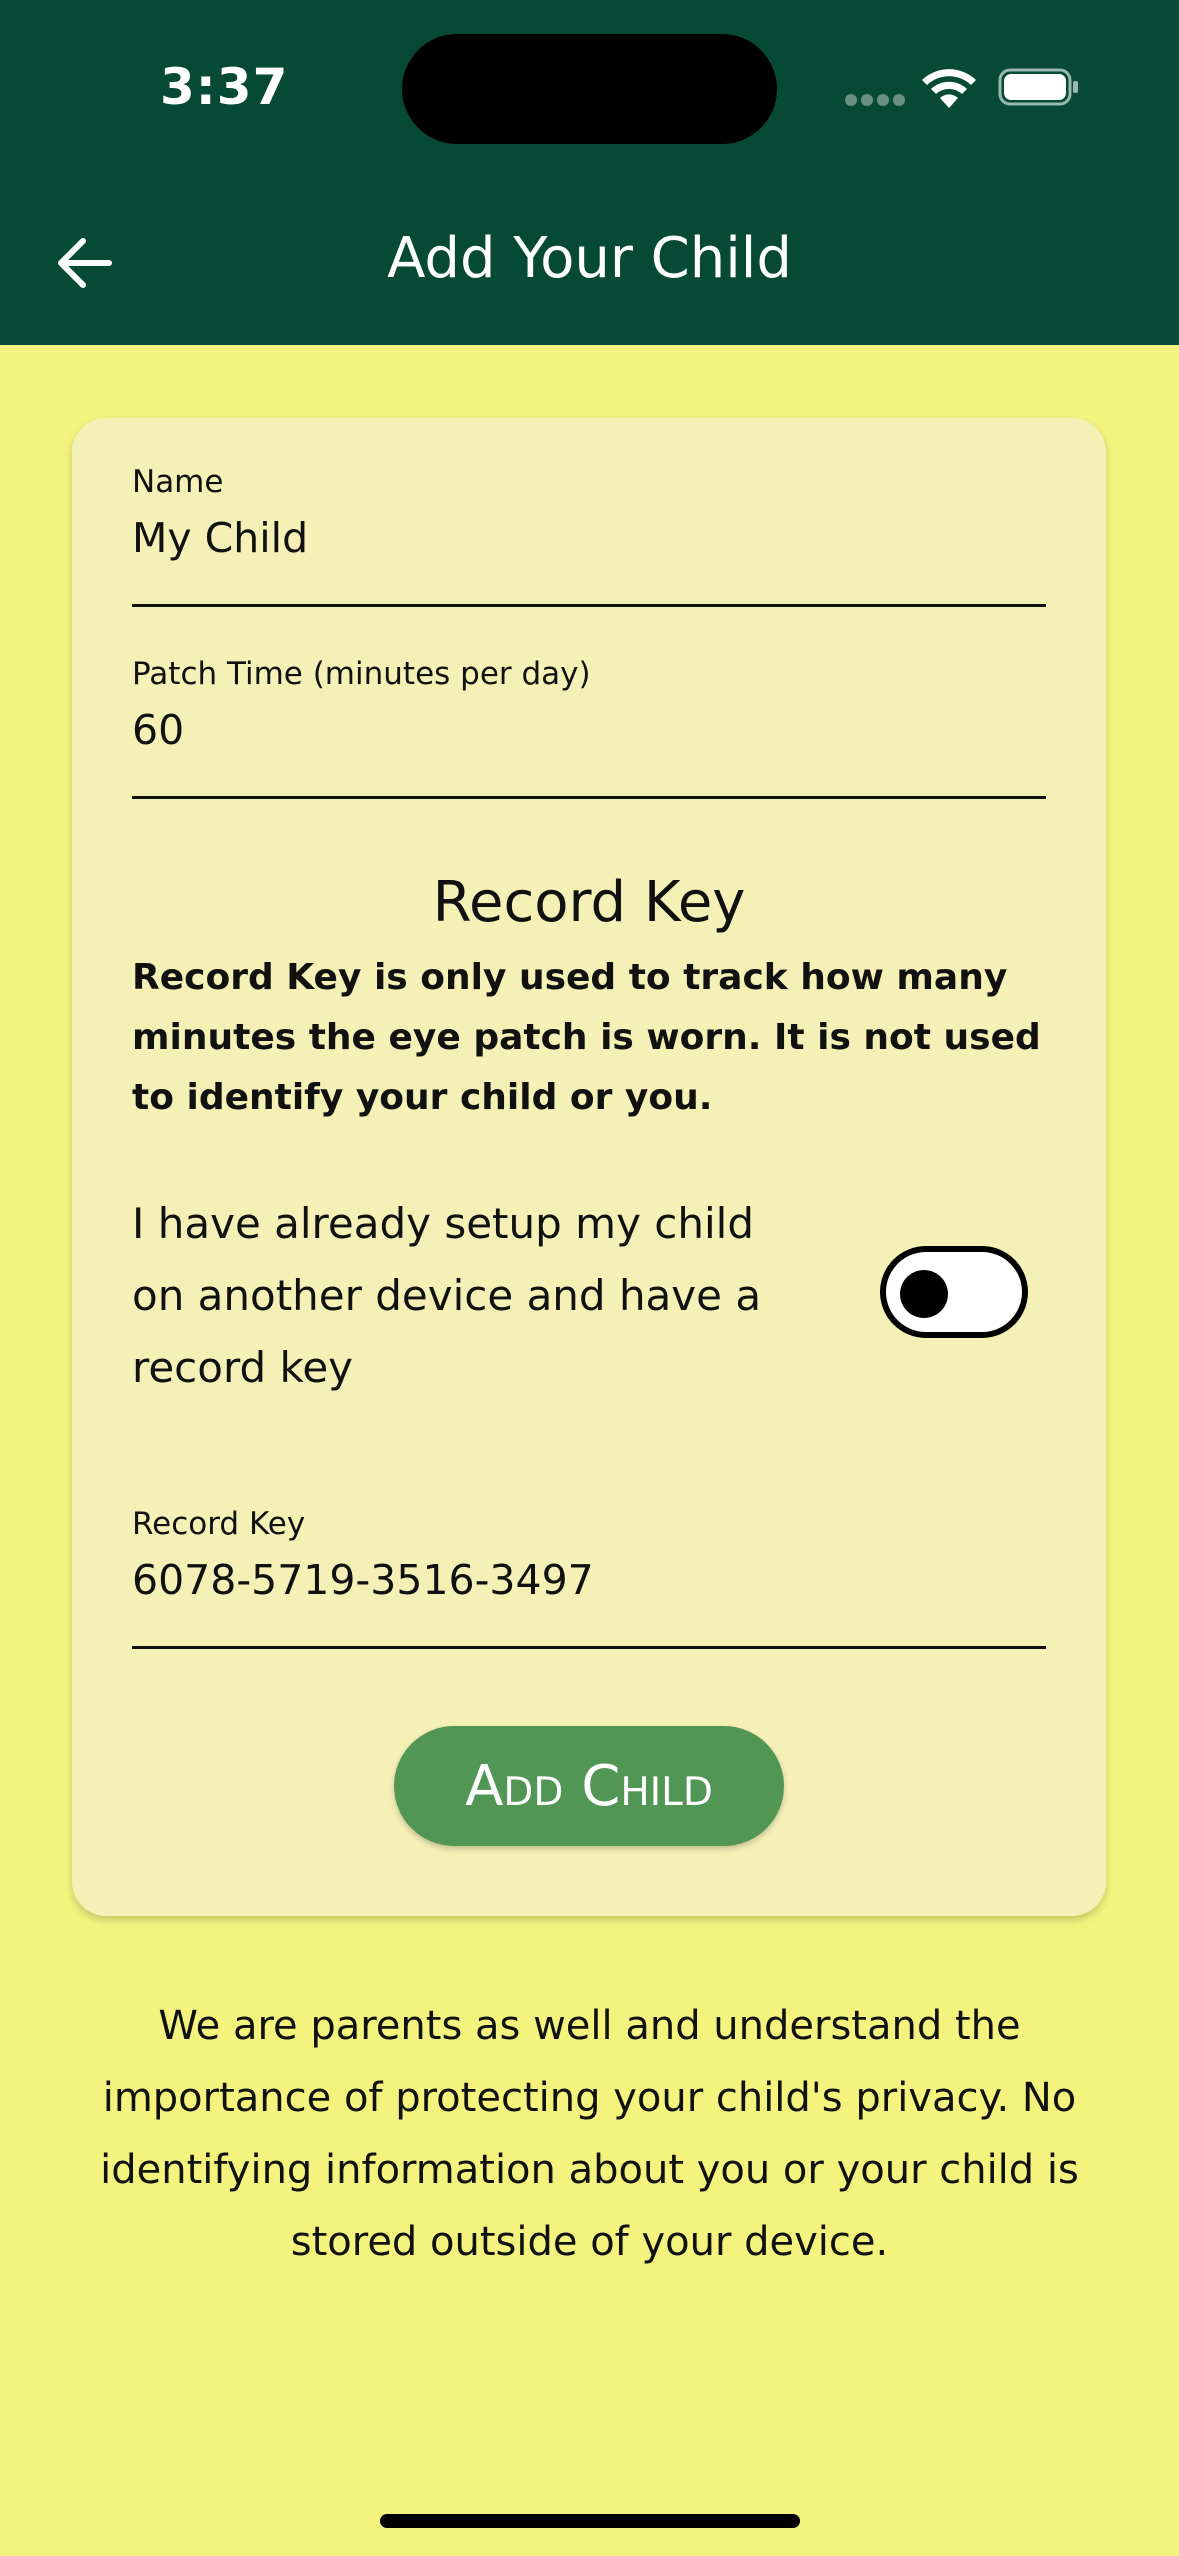 This screenshot has height=2556, width=1179. Describe the element at coordinates (954, 1292) in the screenshot. I see `existing-key-toggle` at that location.